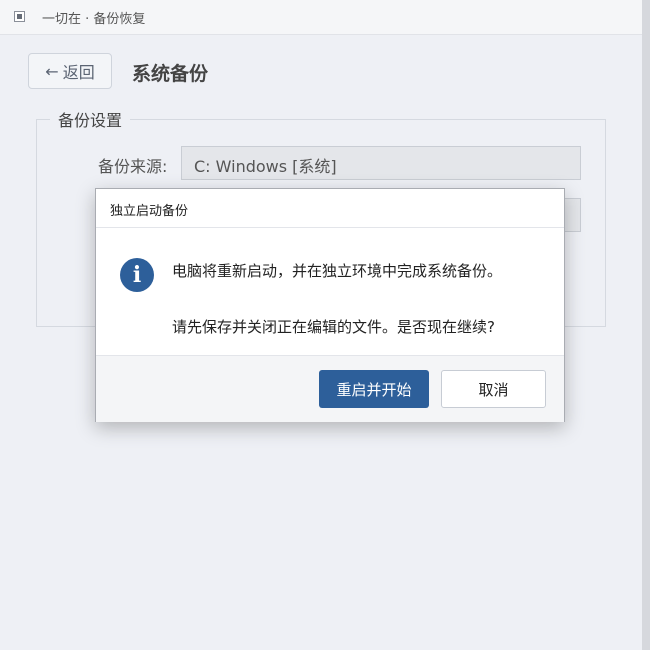 This screenshot has width=650, height=650. What do you see at coordinates (52, 71) in the screenshot?
I see `arrow-left-icon: ←` at bounding box center [52, 71].